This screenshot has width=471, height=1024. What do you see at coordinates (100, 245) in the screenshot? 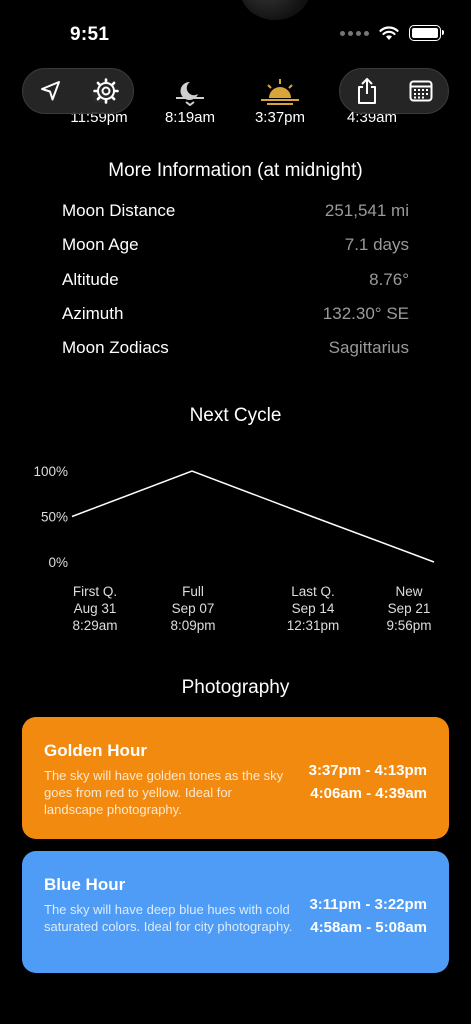
I see `info-label: Moon Age` at bounding box center [100, 245].